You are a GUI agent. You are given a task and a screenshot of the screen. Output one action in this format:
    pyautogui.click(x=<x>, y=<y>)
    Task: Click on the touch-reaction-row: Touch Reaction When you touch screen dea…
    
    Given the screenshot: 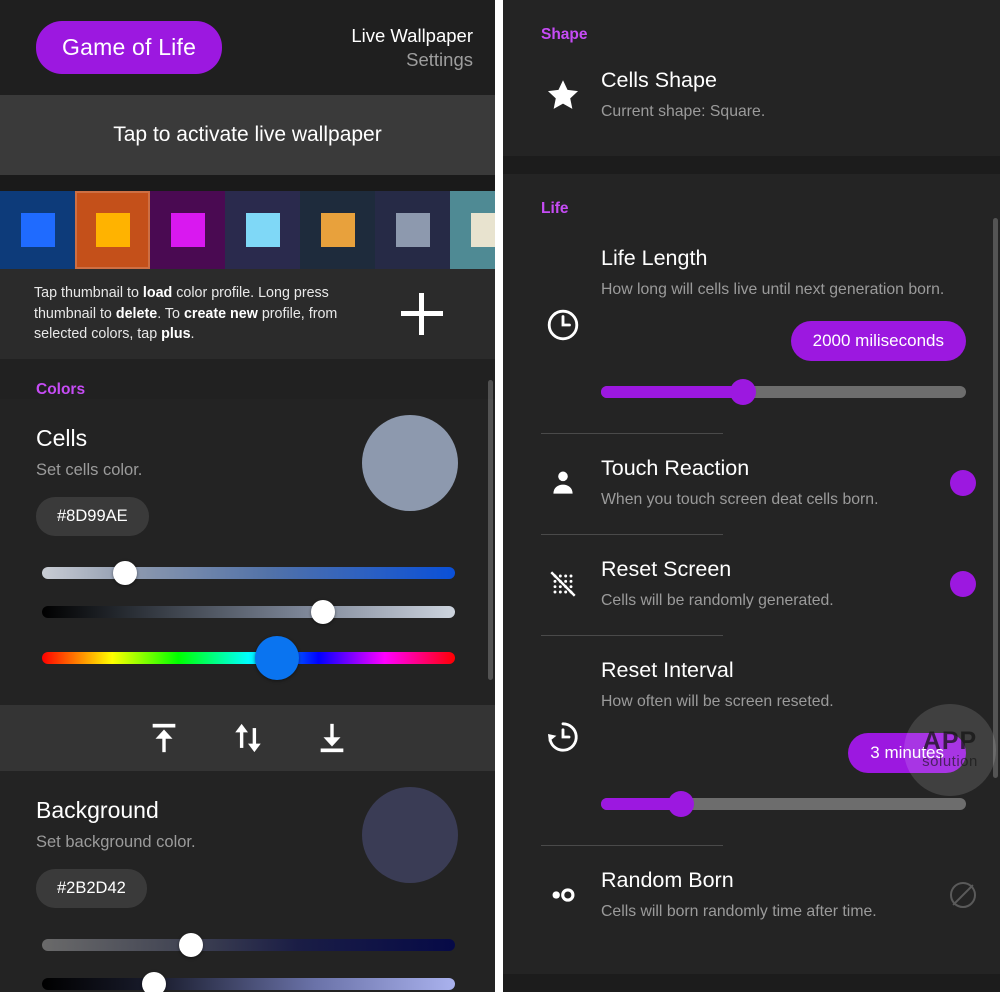 What is the action you would take?
    pyautogui.click(x=751, y=484)
    